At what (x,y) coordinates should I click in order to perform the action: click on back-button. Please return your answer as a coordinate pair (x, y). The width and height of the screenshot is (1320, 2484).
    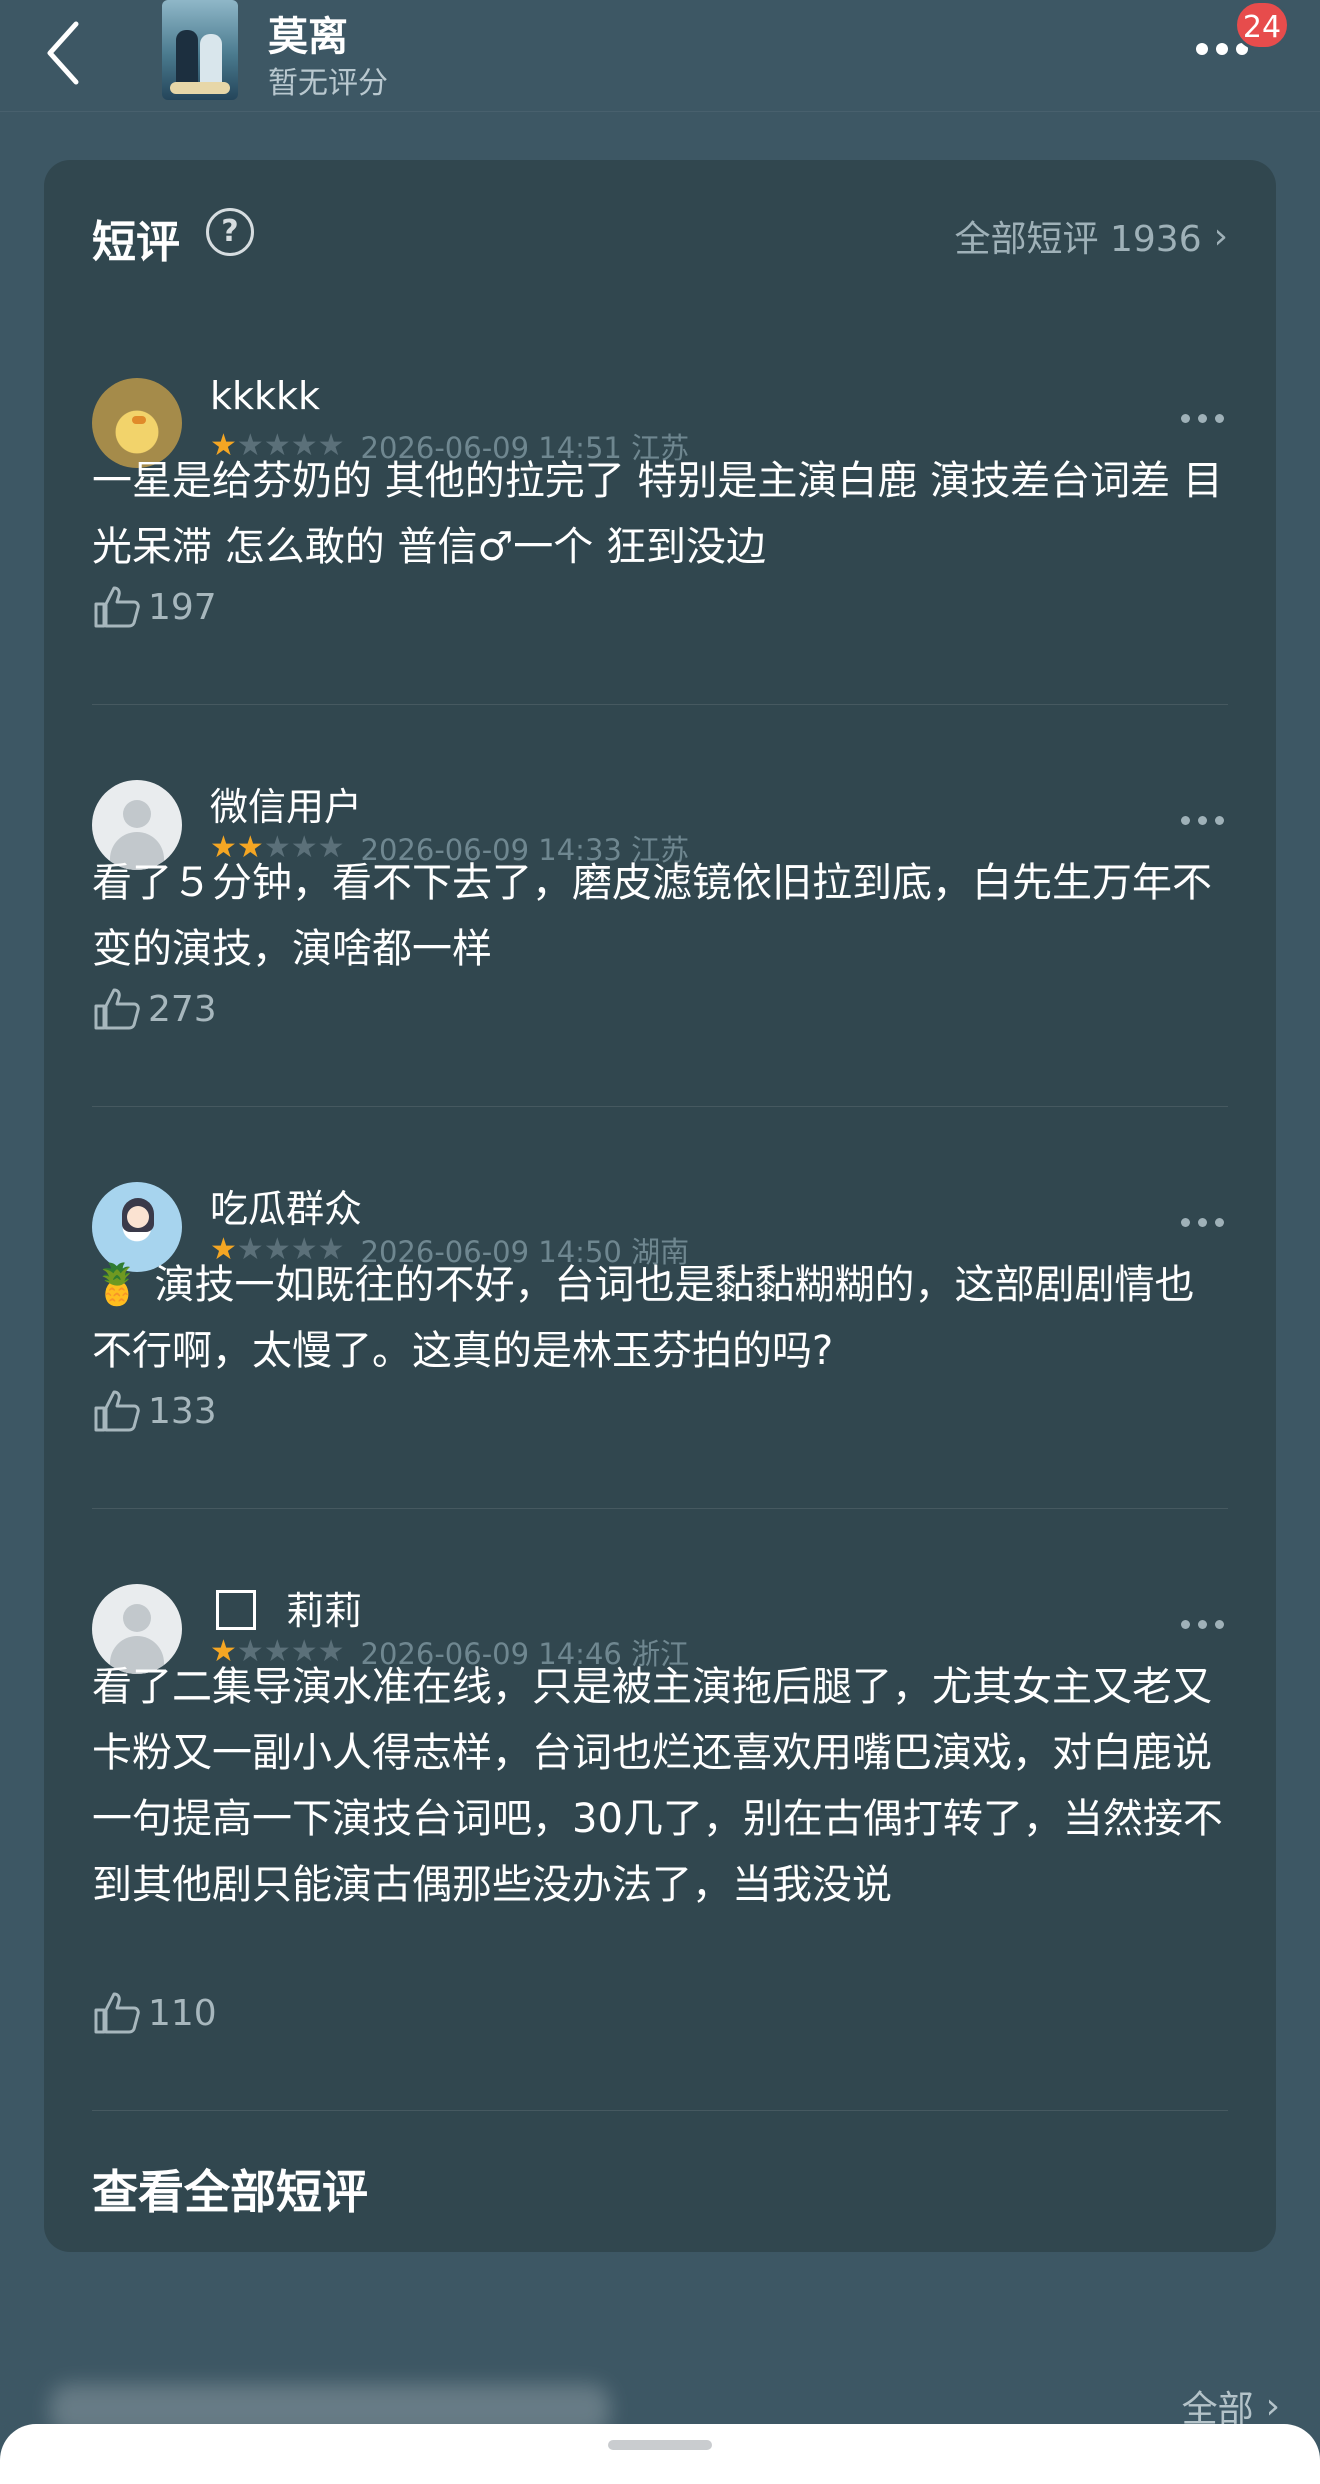
    Looking at the image, I should click on (74, 53).